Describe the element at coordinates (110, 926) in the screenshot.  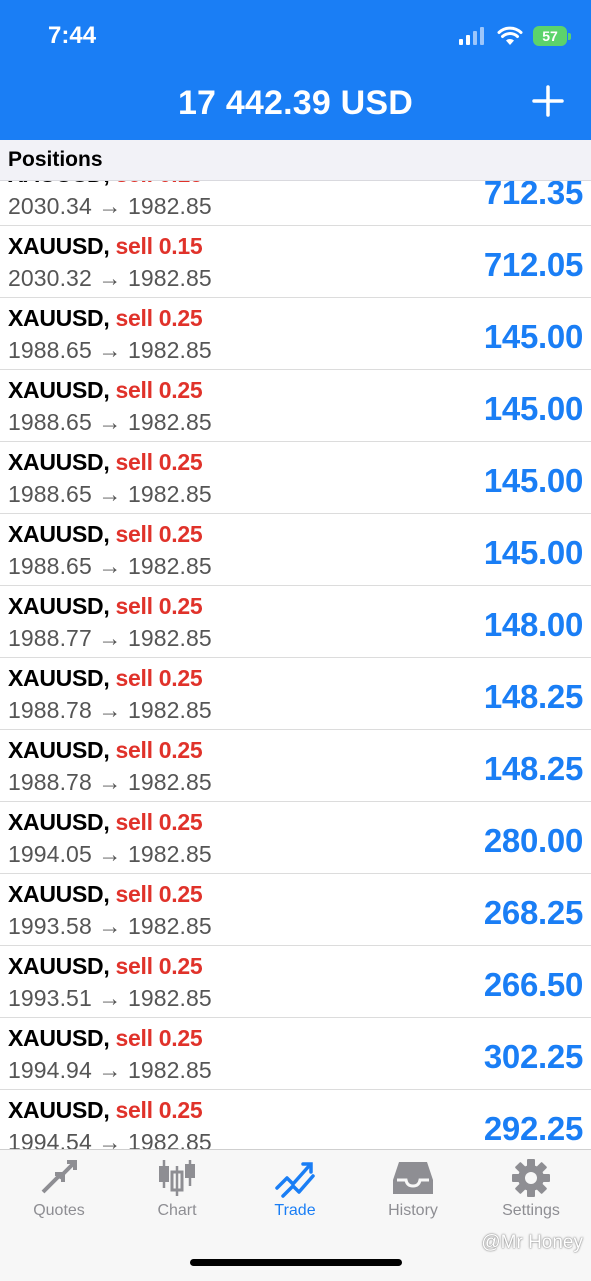
I see `position-prices: 1993.58 → 1982.85` at that location.